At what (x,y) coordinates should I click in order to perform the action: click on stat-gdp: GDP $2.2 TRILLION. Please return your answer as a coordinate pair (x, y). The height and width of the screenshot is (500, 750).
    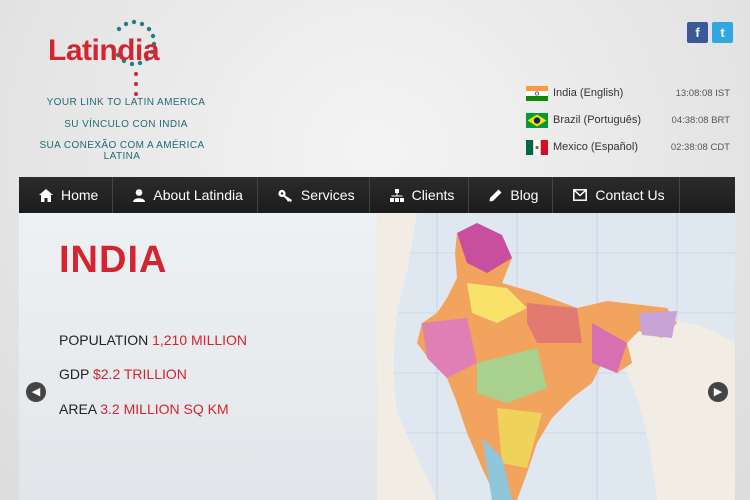
    Looking at the image, I should click on (123, 374).